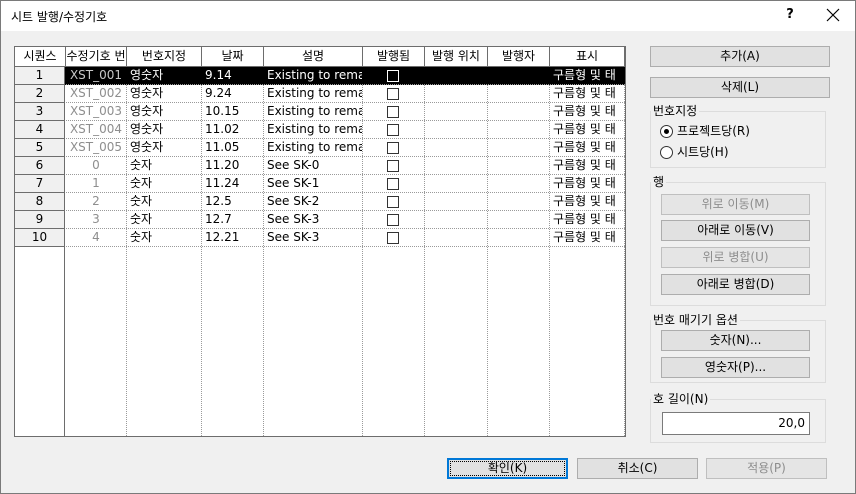 The height and width of the screenshot is (494, 856). I want to click on date-cell: 11.05, so click(232, 148).